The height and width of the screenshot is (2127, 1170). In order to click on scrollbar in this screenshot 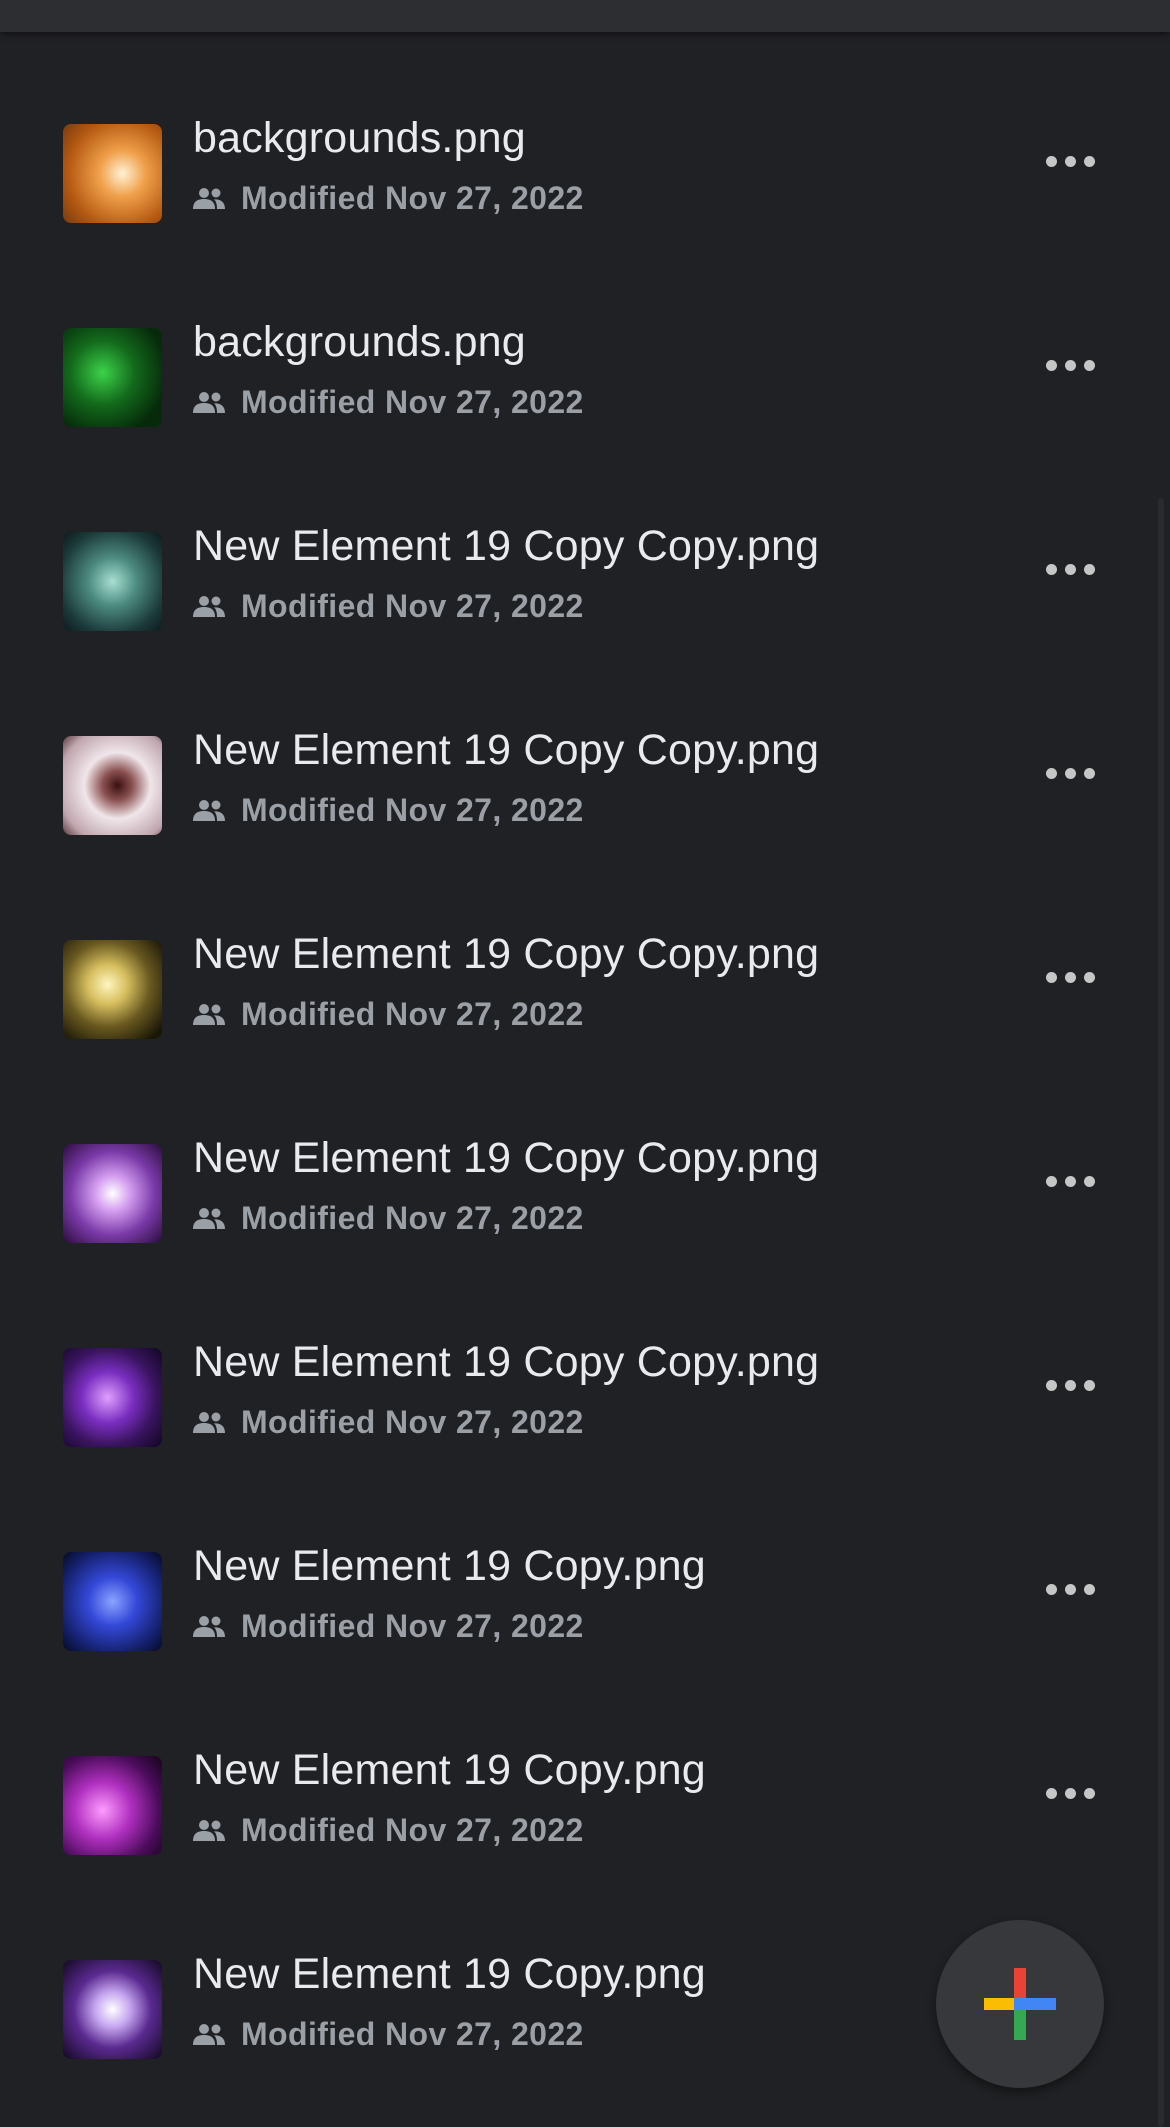, I will do `click(1161, 1312)`.